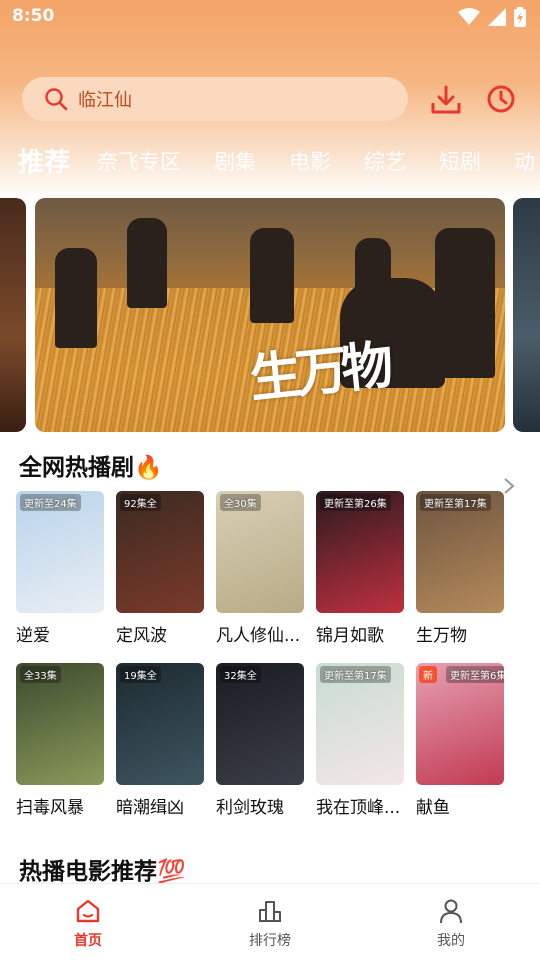 This screenshot has height=961, width=540. I want to click on tab-series: 剧集, so click(235, 161).